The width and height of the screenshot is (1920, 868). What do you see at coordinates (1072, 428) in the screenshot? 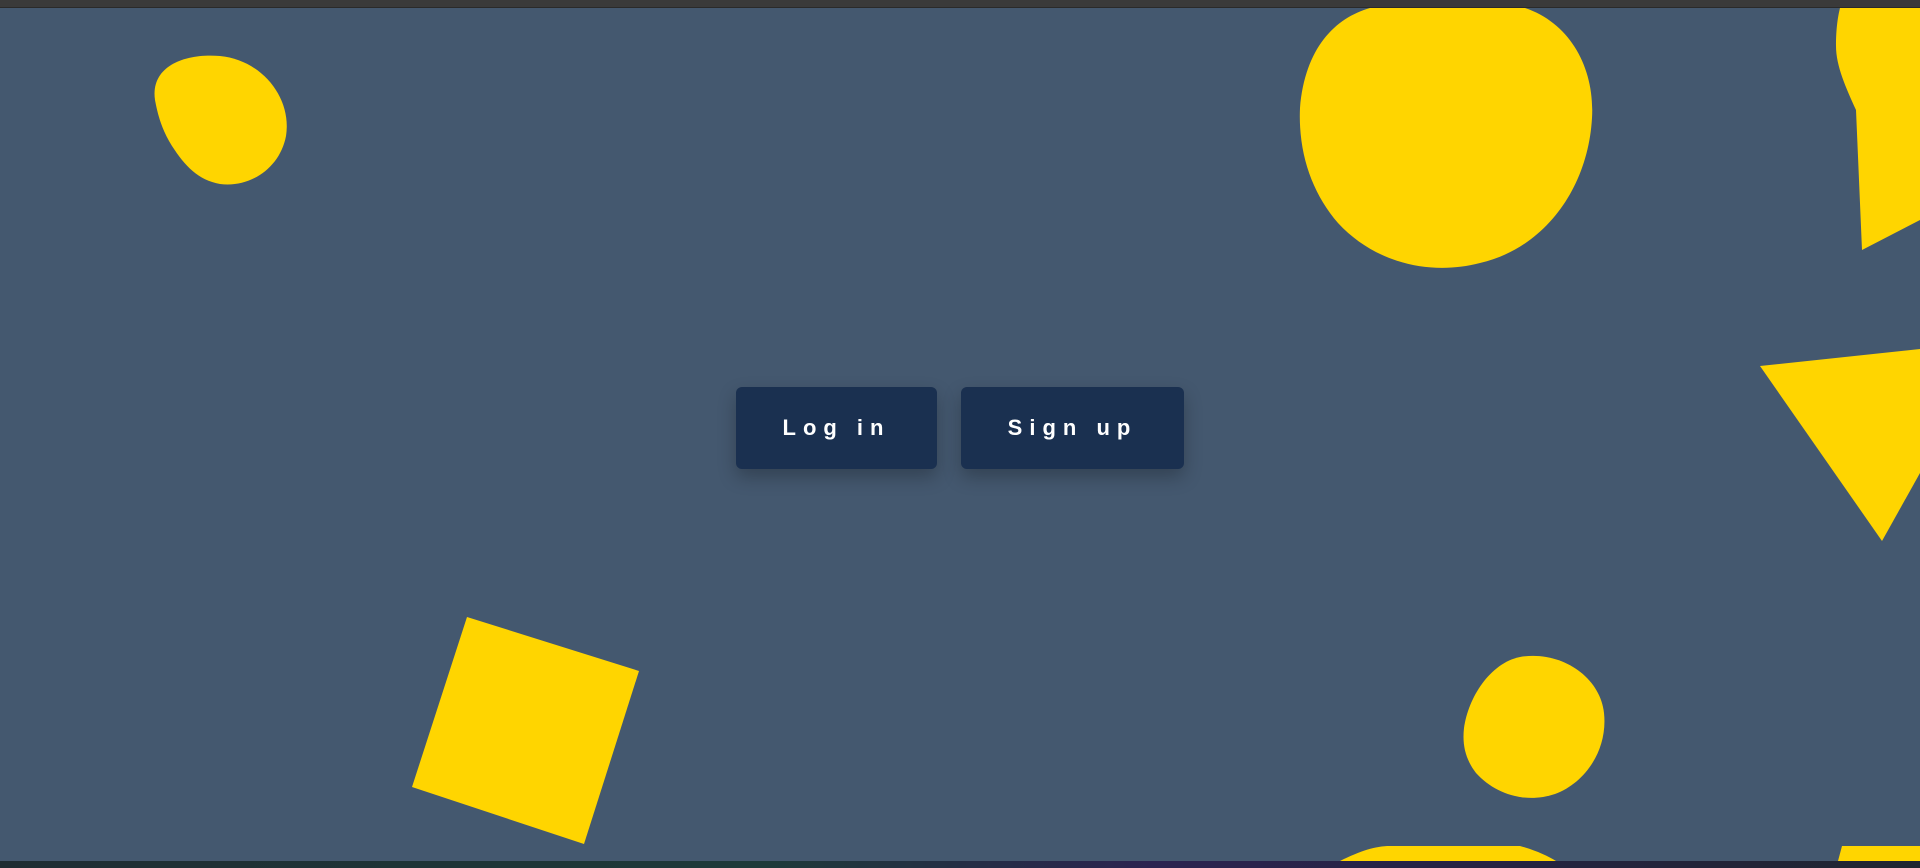
I see `signup-button: Sign up` at bounding box center [1072, 428].